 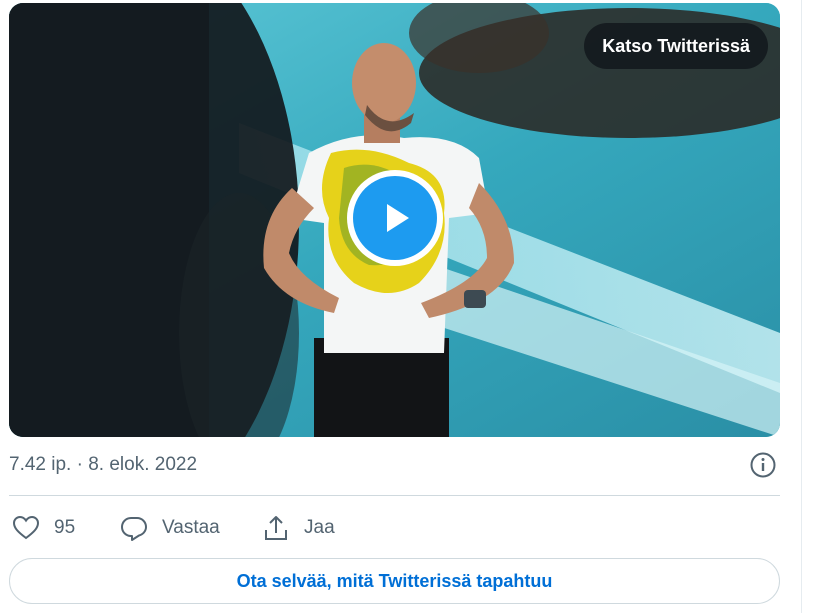 I want to click on explore-twitter-button: Ota selvää, mitä Twitterissä tapahtuu, so click(x=394, y=581).